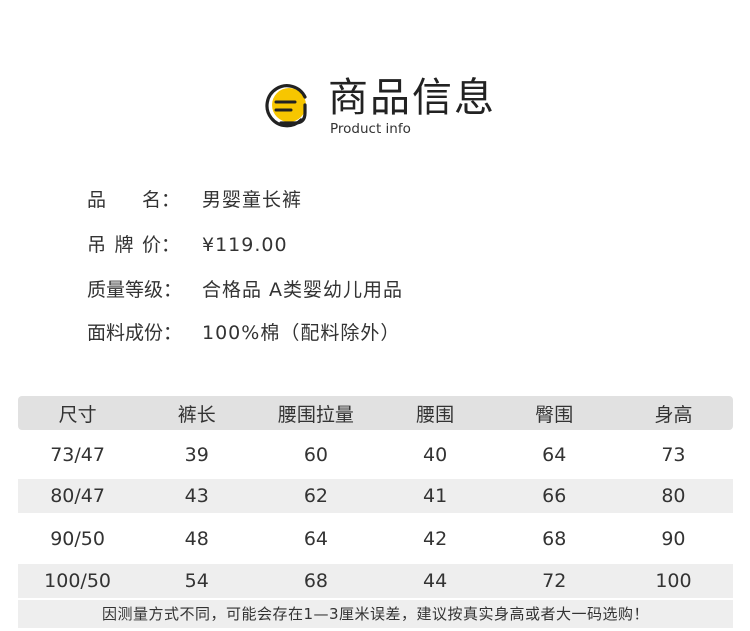  What do you see at coordinates (316, 496) in the screenshot?
I see `table-cell: 62` at bounding box center [316, 496].